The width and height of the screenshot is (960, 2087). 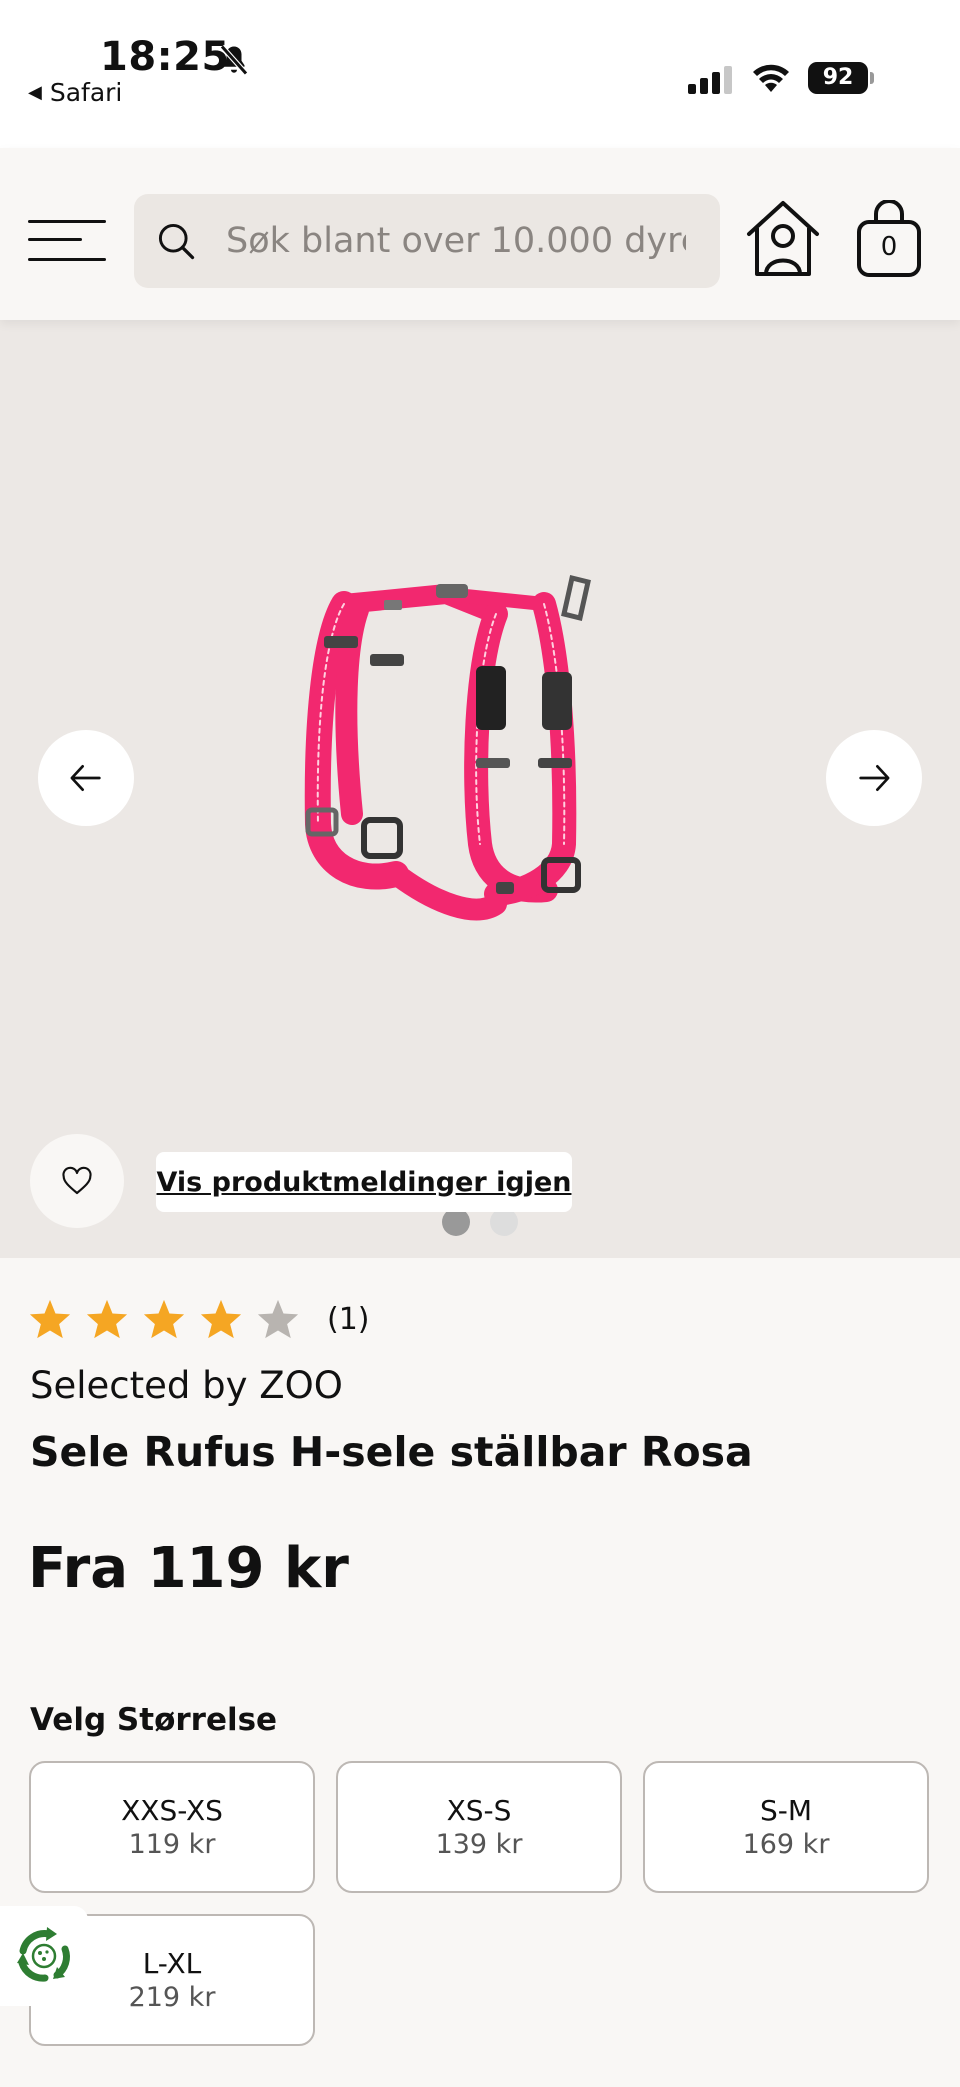 I want to click on menu-icon, so click(x=67, y=241).